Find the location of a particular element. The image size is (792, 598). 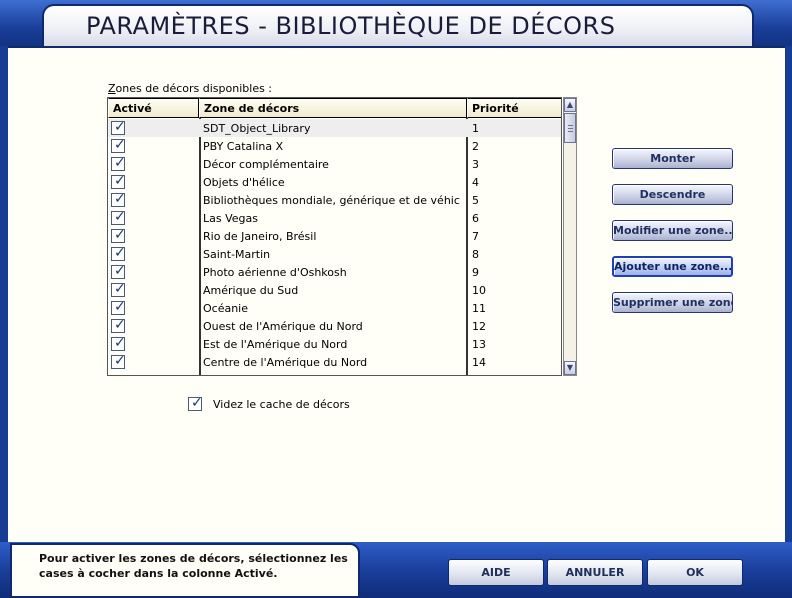

move-down-button: Descendre is located at coordinates (672, 194).